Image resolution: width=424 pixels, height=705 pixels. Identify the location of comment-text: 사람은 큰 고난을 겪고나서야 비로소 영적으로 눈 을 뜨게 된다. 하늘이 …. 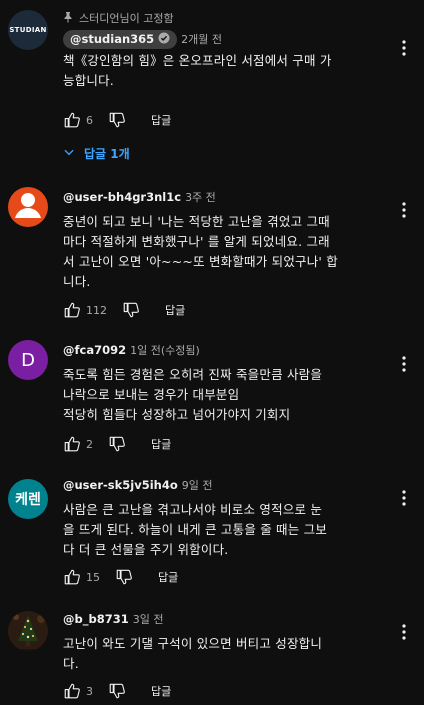
(195, 529).